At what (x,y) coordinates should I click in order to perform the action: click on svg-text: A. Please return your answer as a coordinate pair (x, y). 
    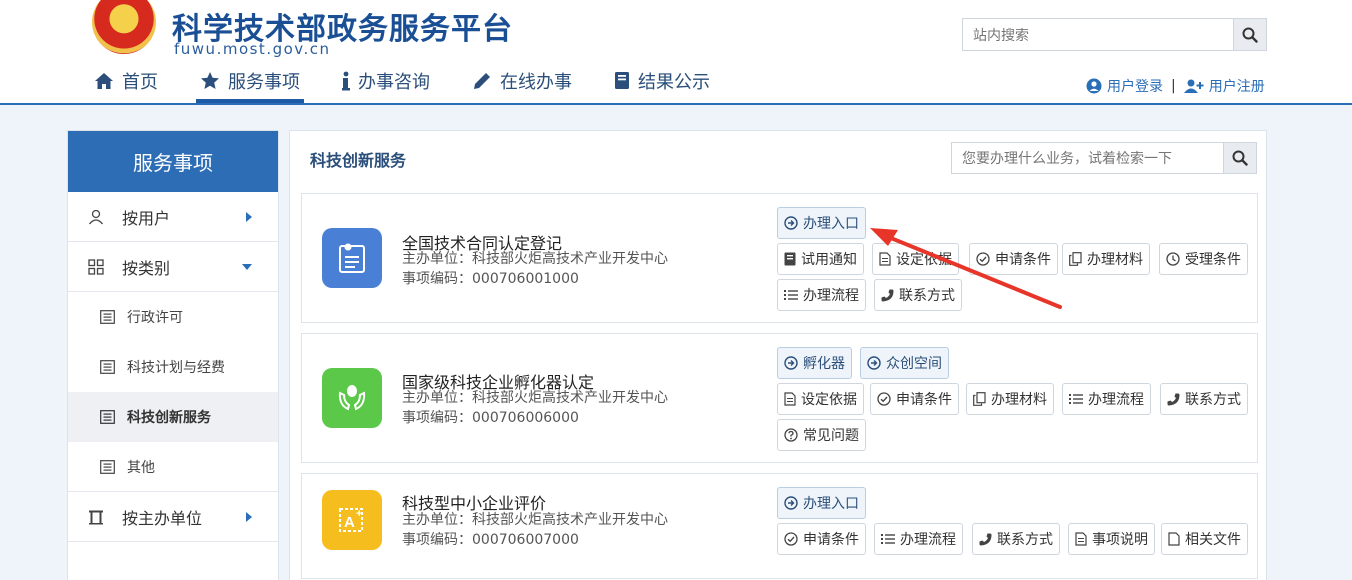
    Looking at the image, I should click on (349, 522).